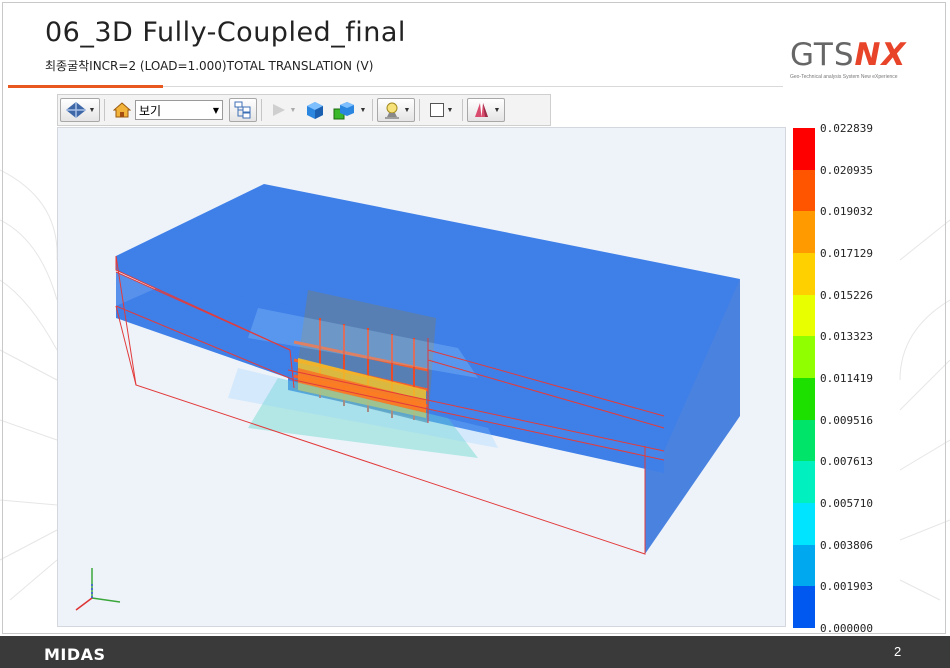  Describe the element at coordinates (473, 86) in the screenshot. I see `title-divider` at that location.